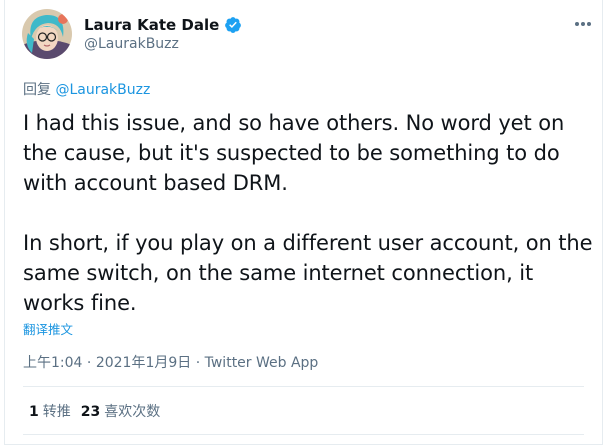  I want to click on likes-stat: 23 喜欢次数, so click(120, 411).